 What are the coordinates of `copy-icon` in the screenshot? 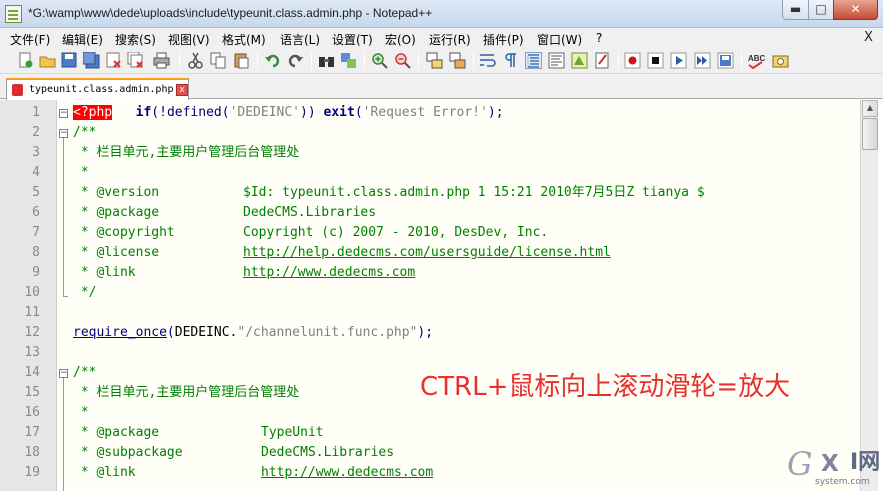 It's located at (218, 60).